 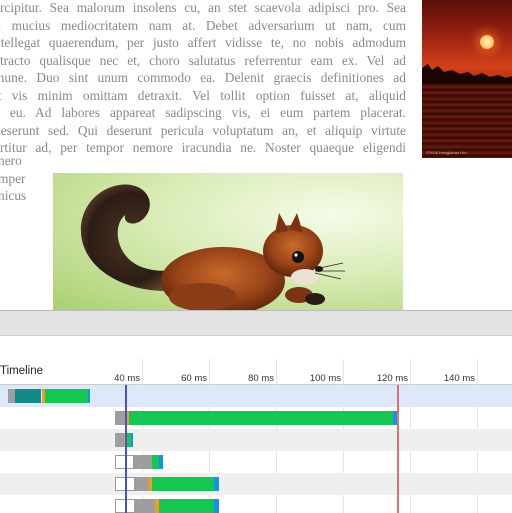 I want to click on timeline-column-header: Timeline, so click(x=21, y=371).